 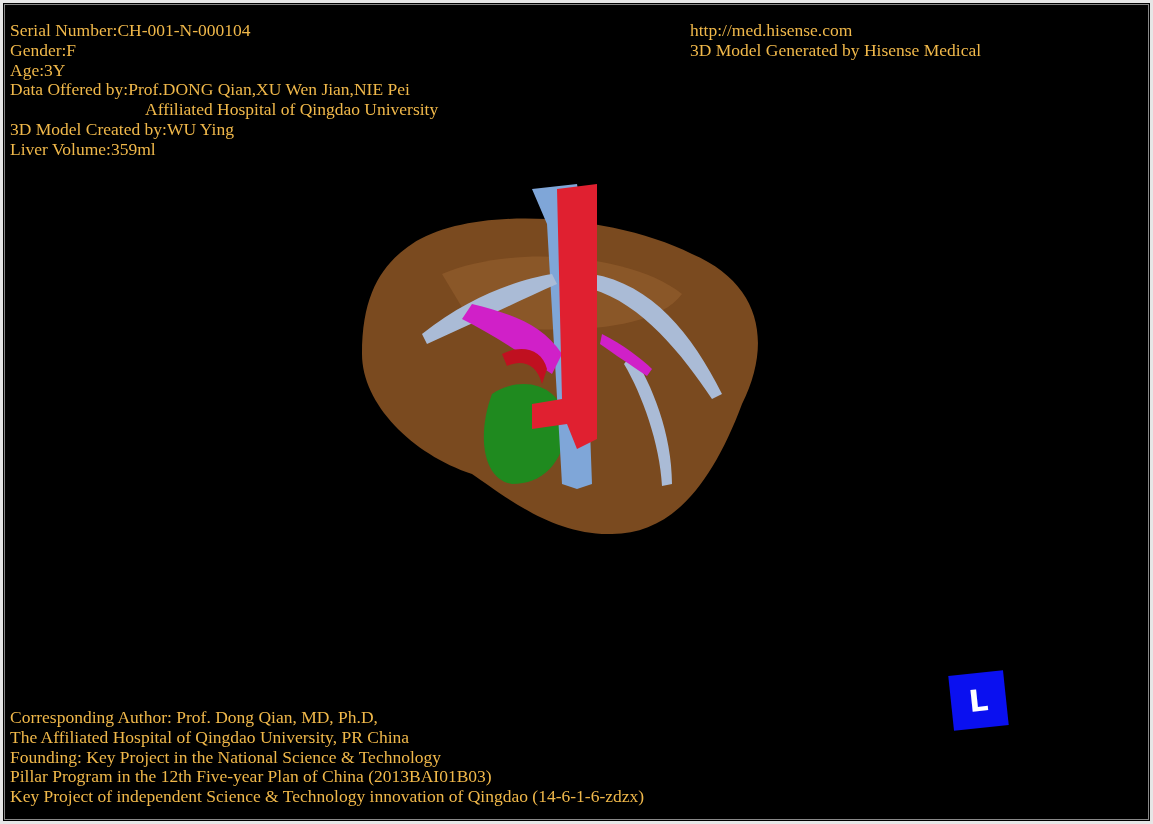 What do you see at coordinates (978, 700) in the screenshot?
I see `orientation-marker: L` at bounding box center [978, 700].